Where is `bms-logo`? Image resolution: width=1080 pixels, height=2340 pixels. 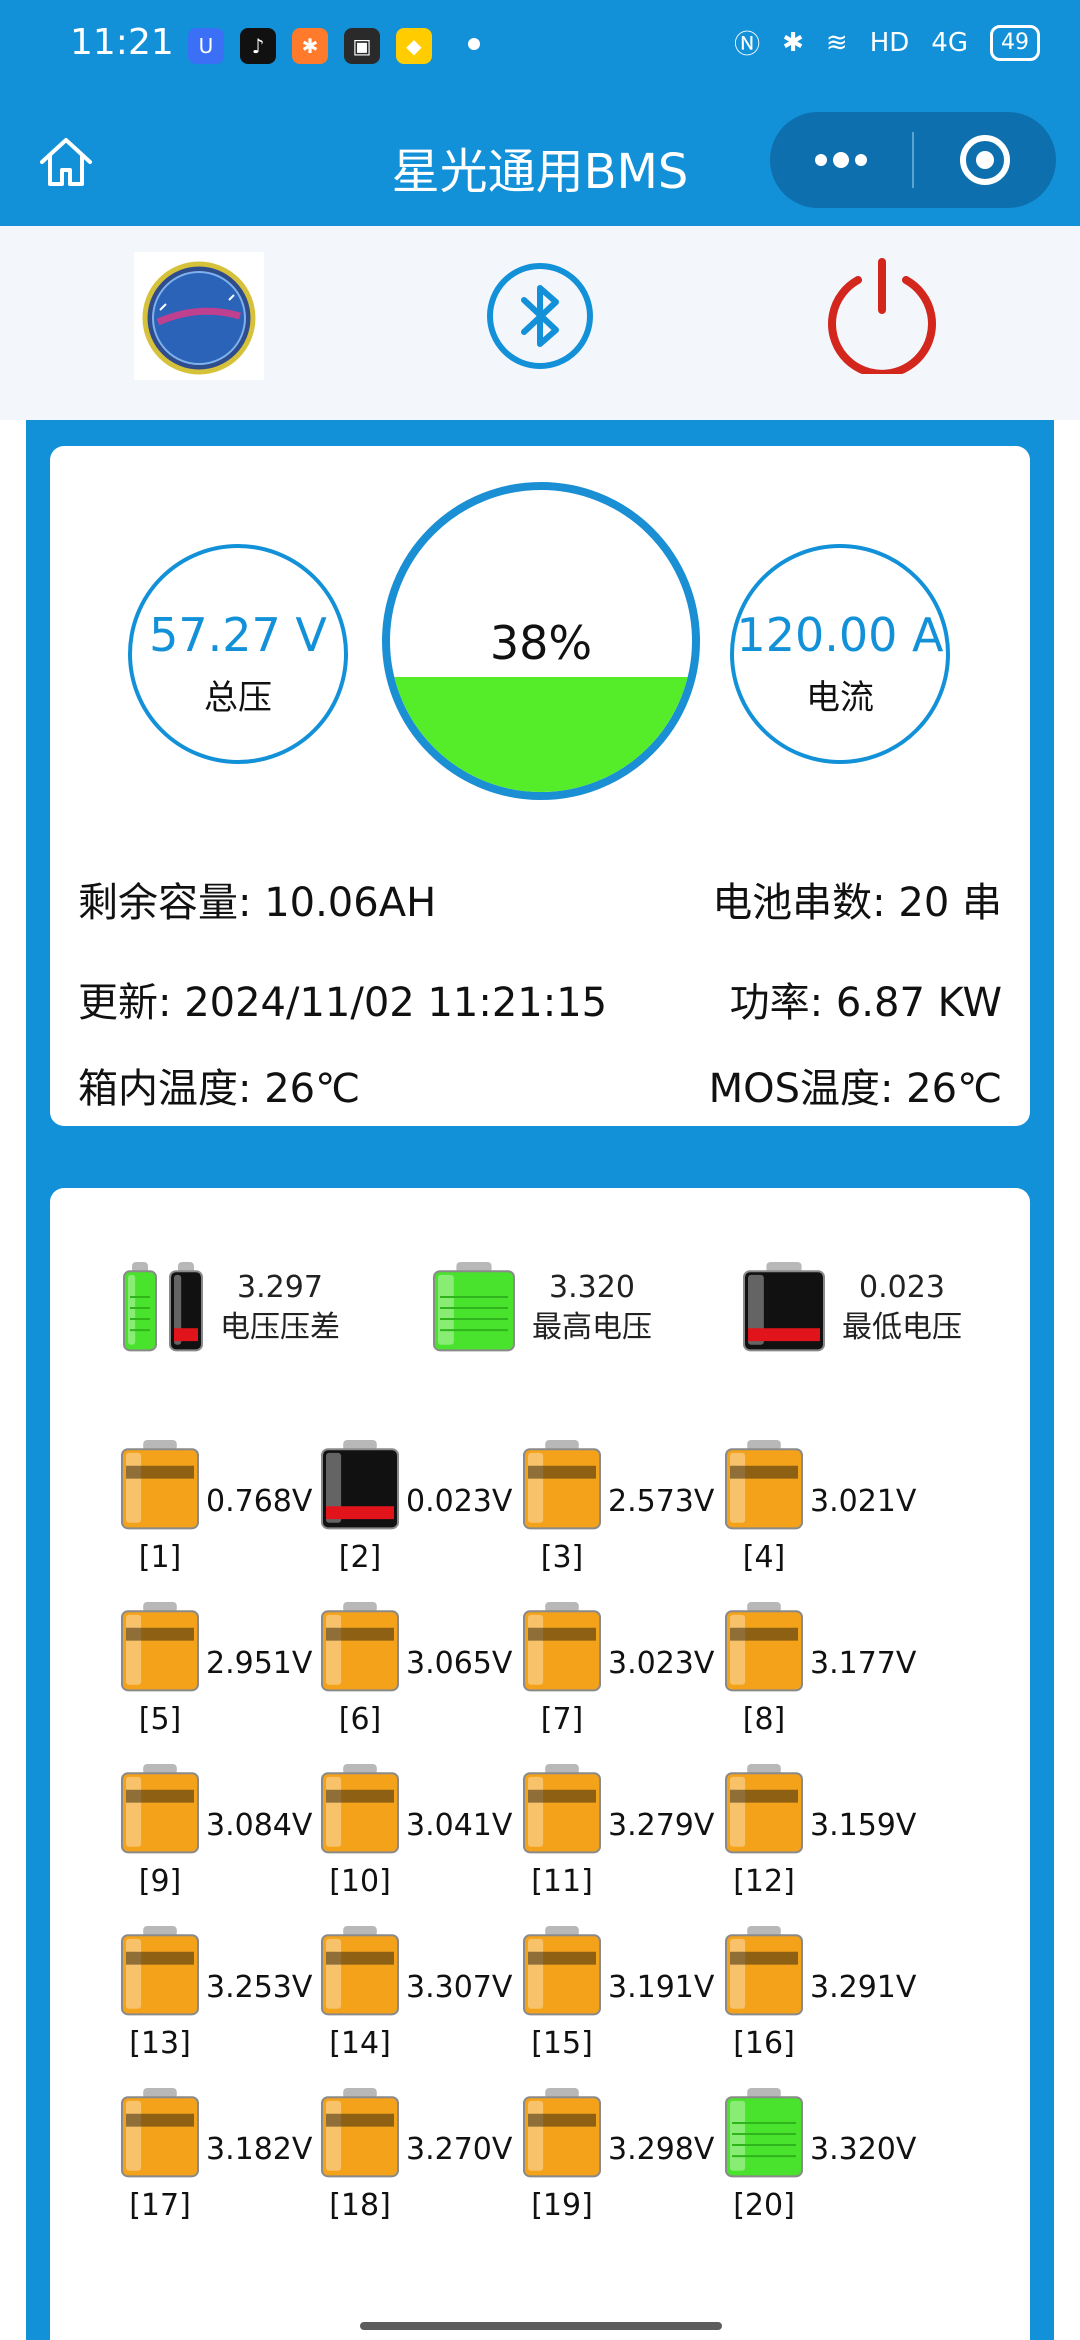
bms-logo is located at coordinates (199, 316).